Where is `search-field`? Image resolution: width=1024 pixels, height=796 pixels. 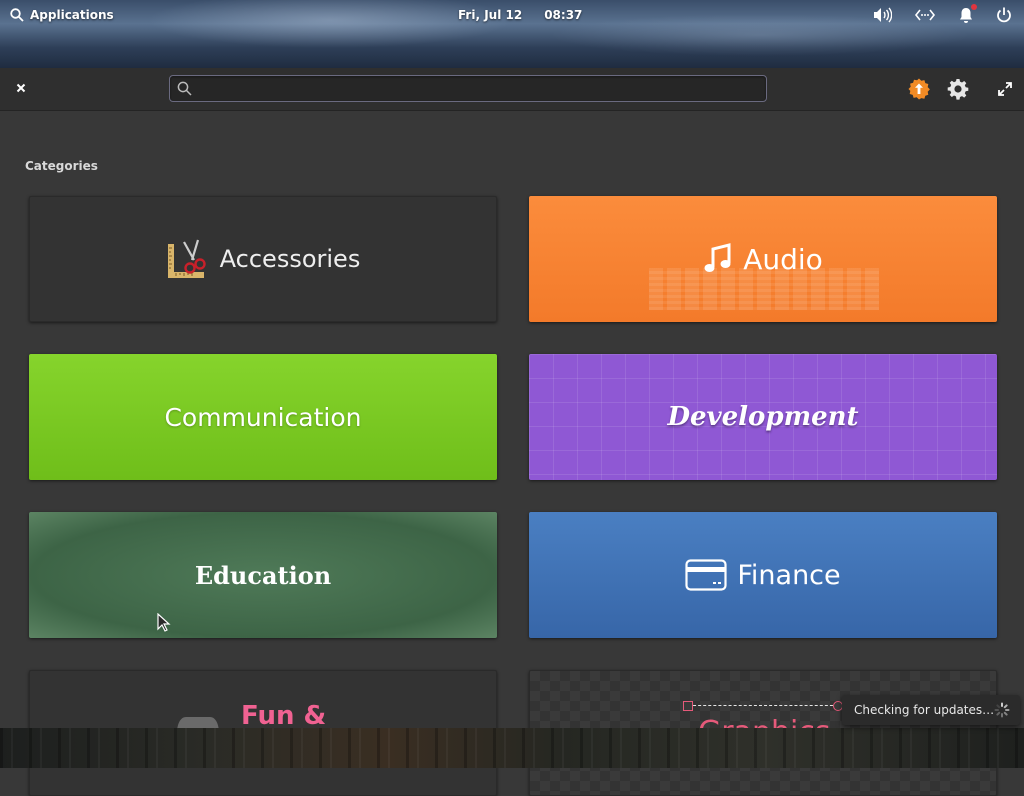 search-field is located at coordinates (468, 88).